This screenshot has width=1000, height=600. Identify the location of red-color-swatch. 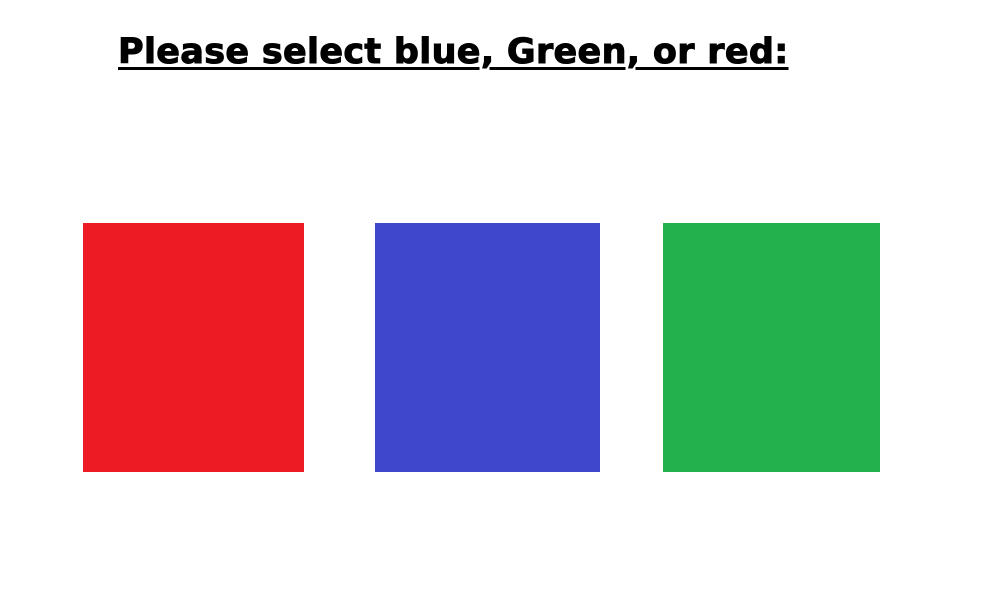
(193, 347).